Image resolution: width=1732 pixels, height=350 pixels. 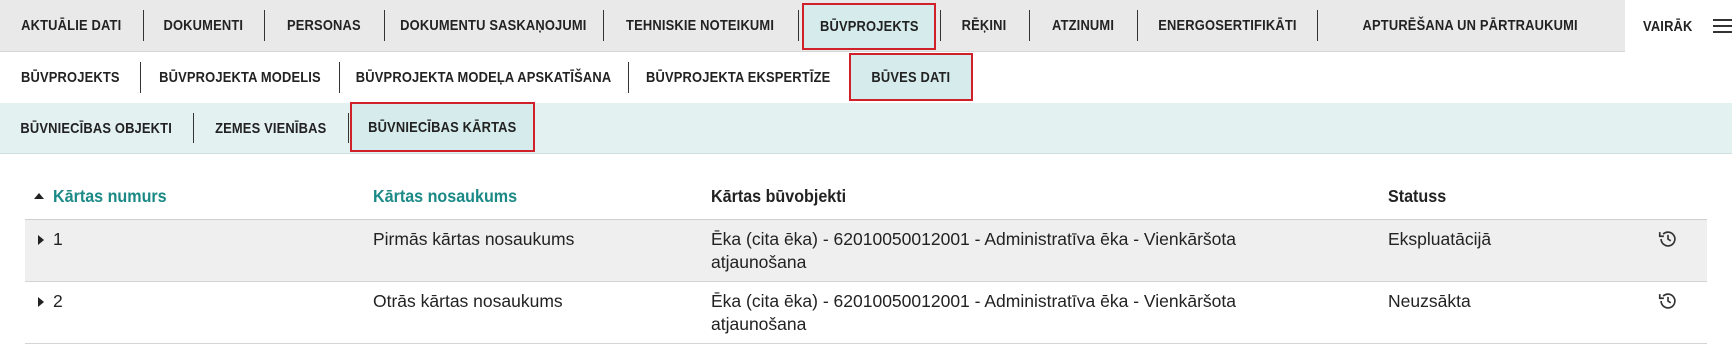 I want to click on tab-label: DOKUMENTI, so click(x=203, y=25).